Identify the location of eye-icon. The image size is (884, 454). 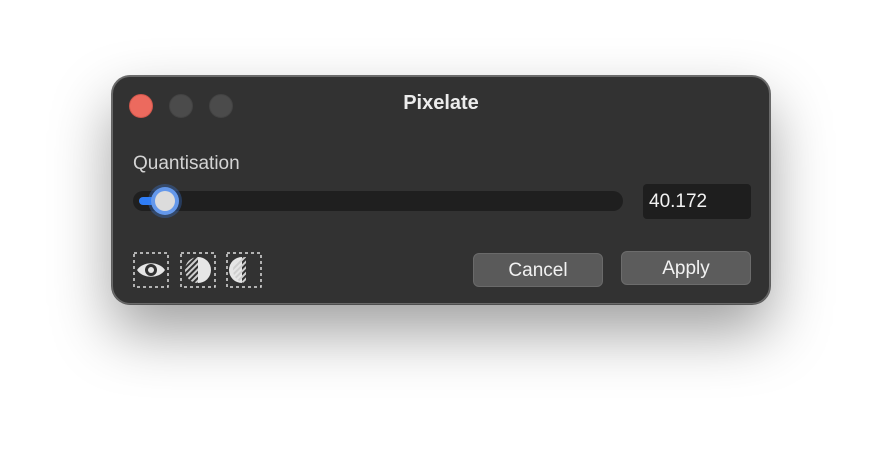
(151, 270).